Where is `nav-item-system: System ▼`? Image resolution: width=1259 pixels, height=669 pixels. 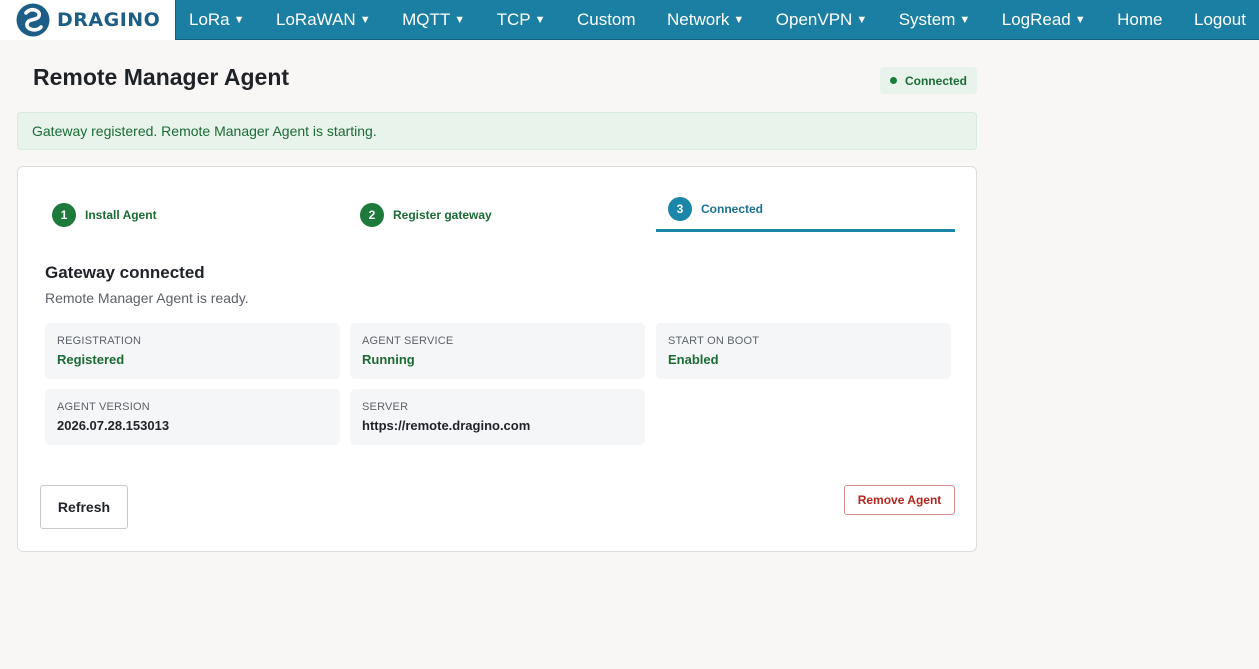 nav-item-system: System ▼ is located at coordinates (935, 20).